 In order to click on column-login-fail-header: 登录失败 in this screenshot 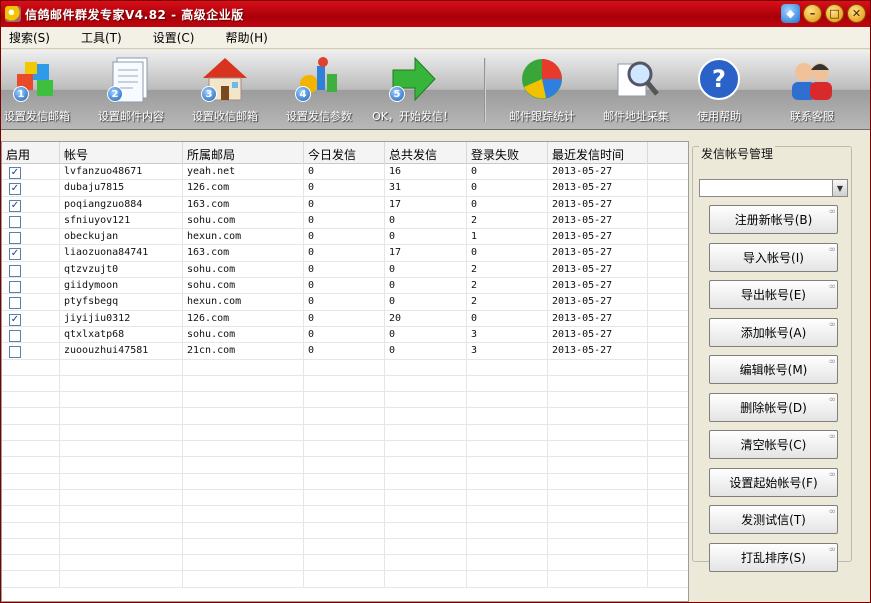, I will do `click(507, 153)`.